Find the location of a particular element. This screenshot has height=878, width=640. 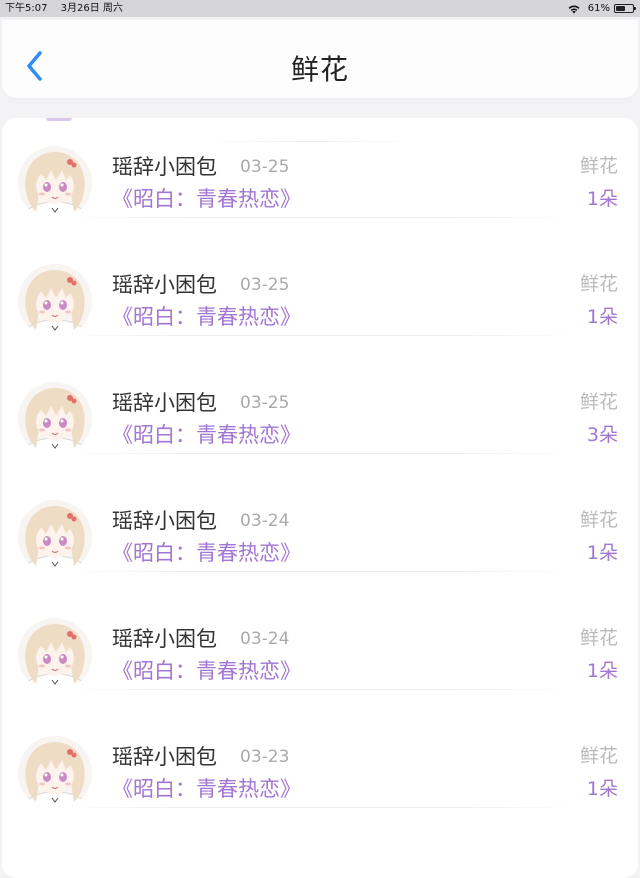

status-right: 61% is located at coordinates (602, 8).